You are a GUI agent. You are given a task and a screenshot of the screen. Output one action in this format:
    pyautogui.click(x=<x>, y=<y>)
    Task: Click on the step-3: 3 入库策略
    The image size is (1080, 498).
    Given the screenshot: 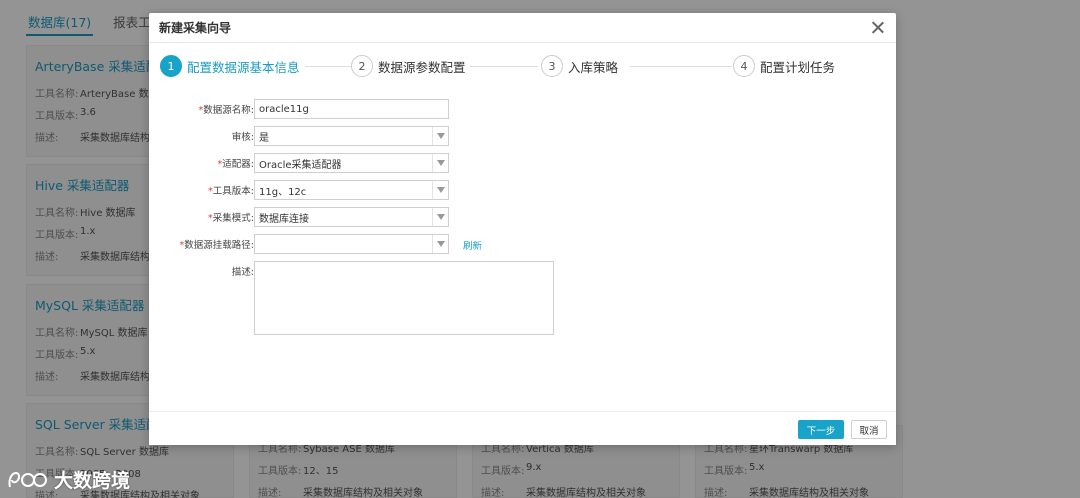 What is the action you would take?
    pyautogui.click(x=579, y=66)
    